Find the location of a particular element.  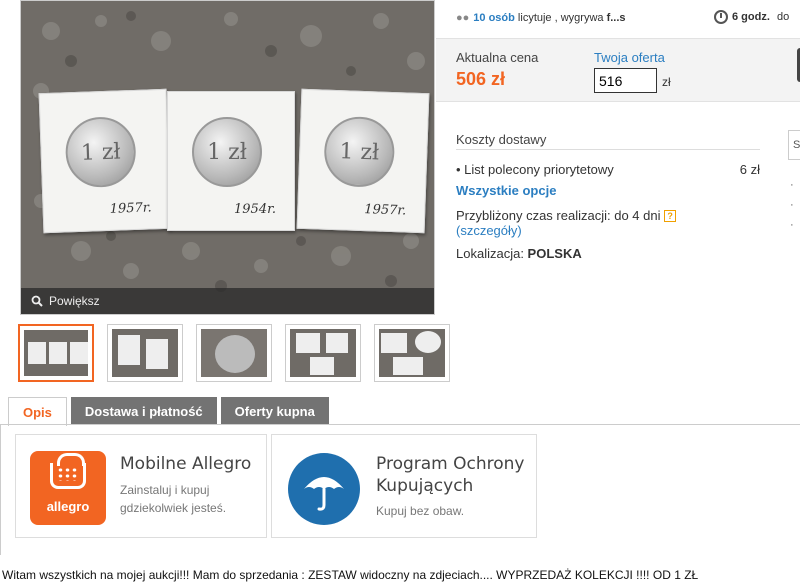

current-price-label: Aktualna cena is located at coordinates (497, 57).